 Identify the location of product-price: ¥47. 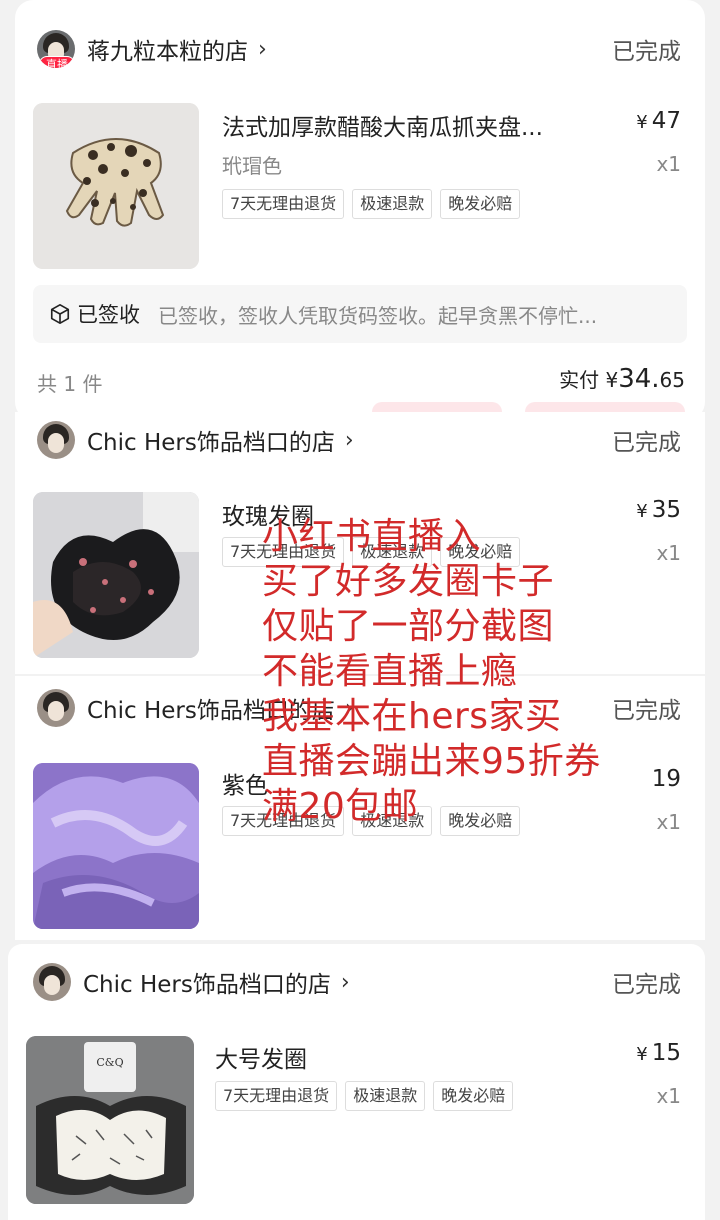
(658, 121).